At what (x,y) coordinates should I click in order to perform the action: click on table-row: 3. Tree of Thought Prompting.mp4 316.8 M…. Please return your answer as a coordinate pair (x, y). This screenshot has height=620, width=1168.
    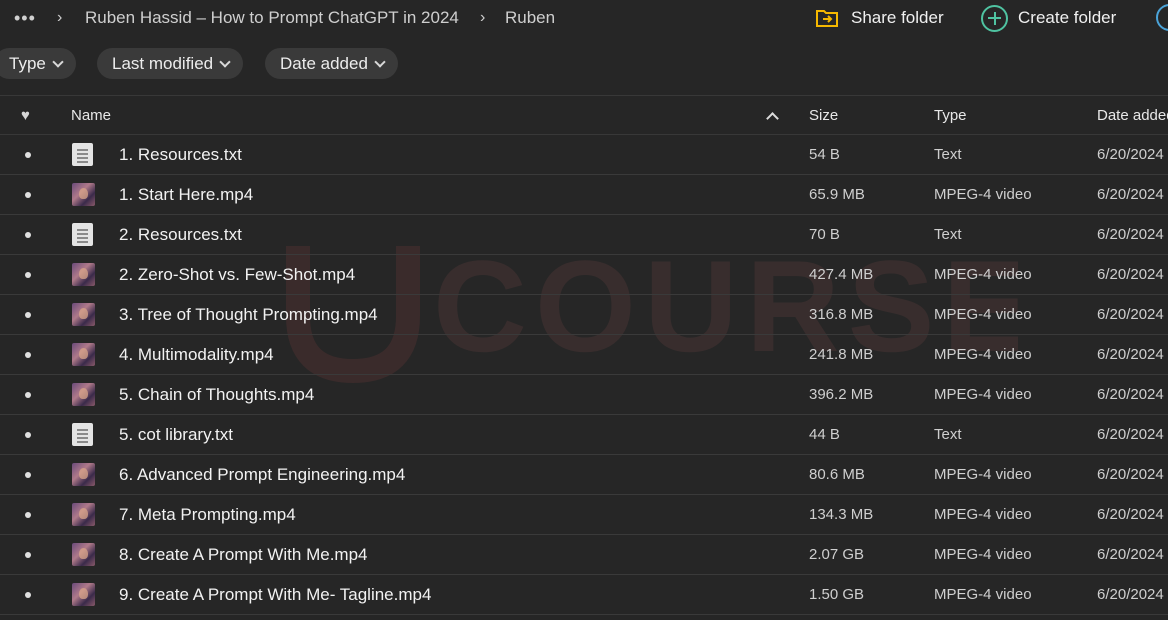
    Looking at the image, I should click on (584, 315).